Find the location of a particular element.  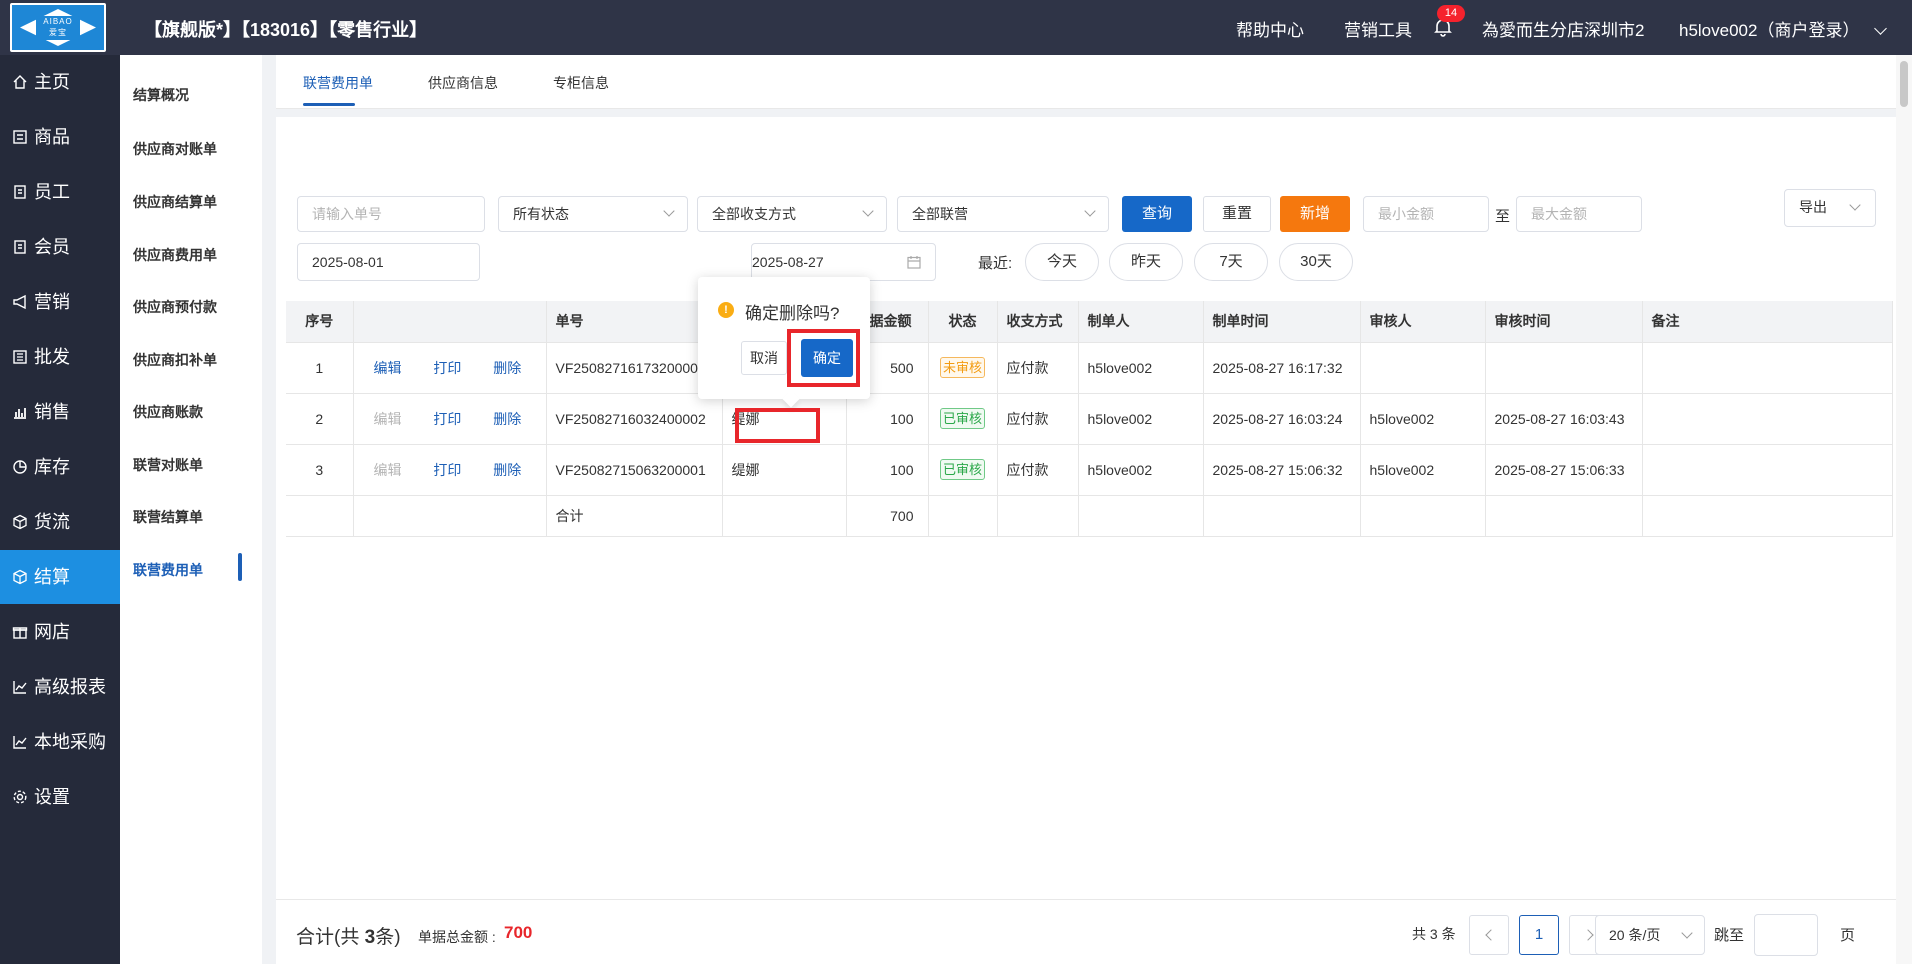

scrollbar is located at coordinates (1904, 509).